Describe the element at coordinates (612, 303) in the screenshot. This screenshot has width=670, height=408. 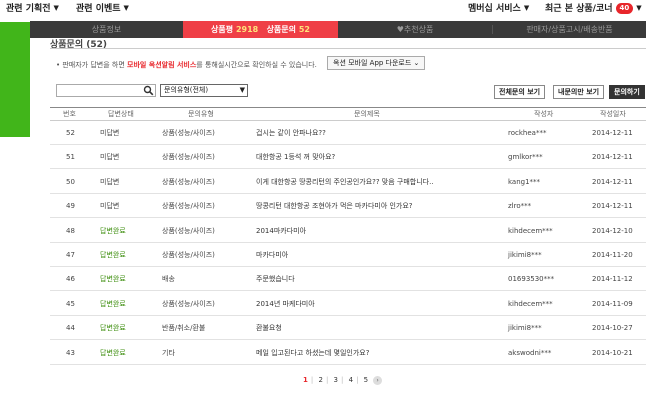
I see `post-date: 2014-11-09` at that location.